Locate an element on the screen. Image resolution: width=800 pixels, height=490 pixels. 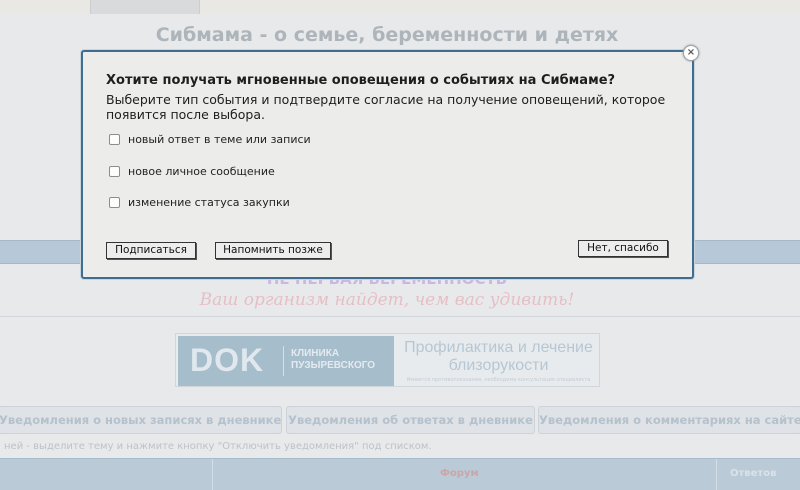
checkbox-purchase-status is located at coordinates (114, 202).